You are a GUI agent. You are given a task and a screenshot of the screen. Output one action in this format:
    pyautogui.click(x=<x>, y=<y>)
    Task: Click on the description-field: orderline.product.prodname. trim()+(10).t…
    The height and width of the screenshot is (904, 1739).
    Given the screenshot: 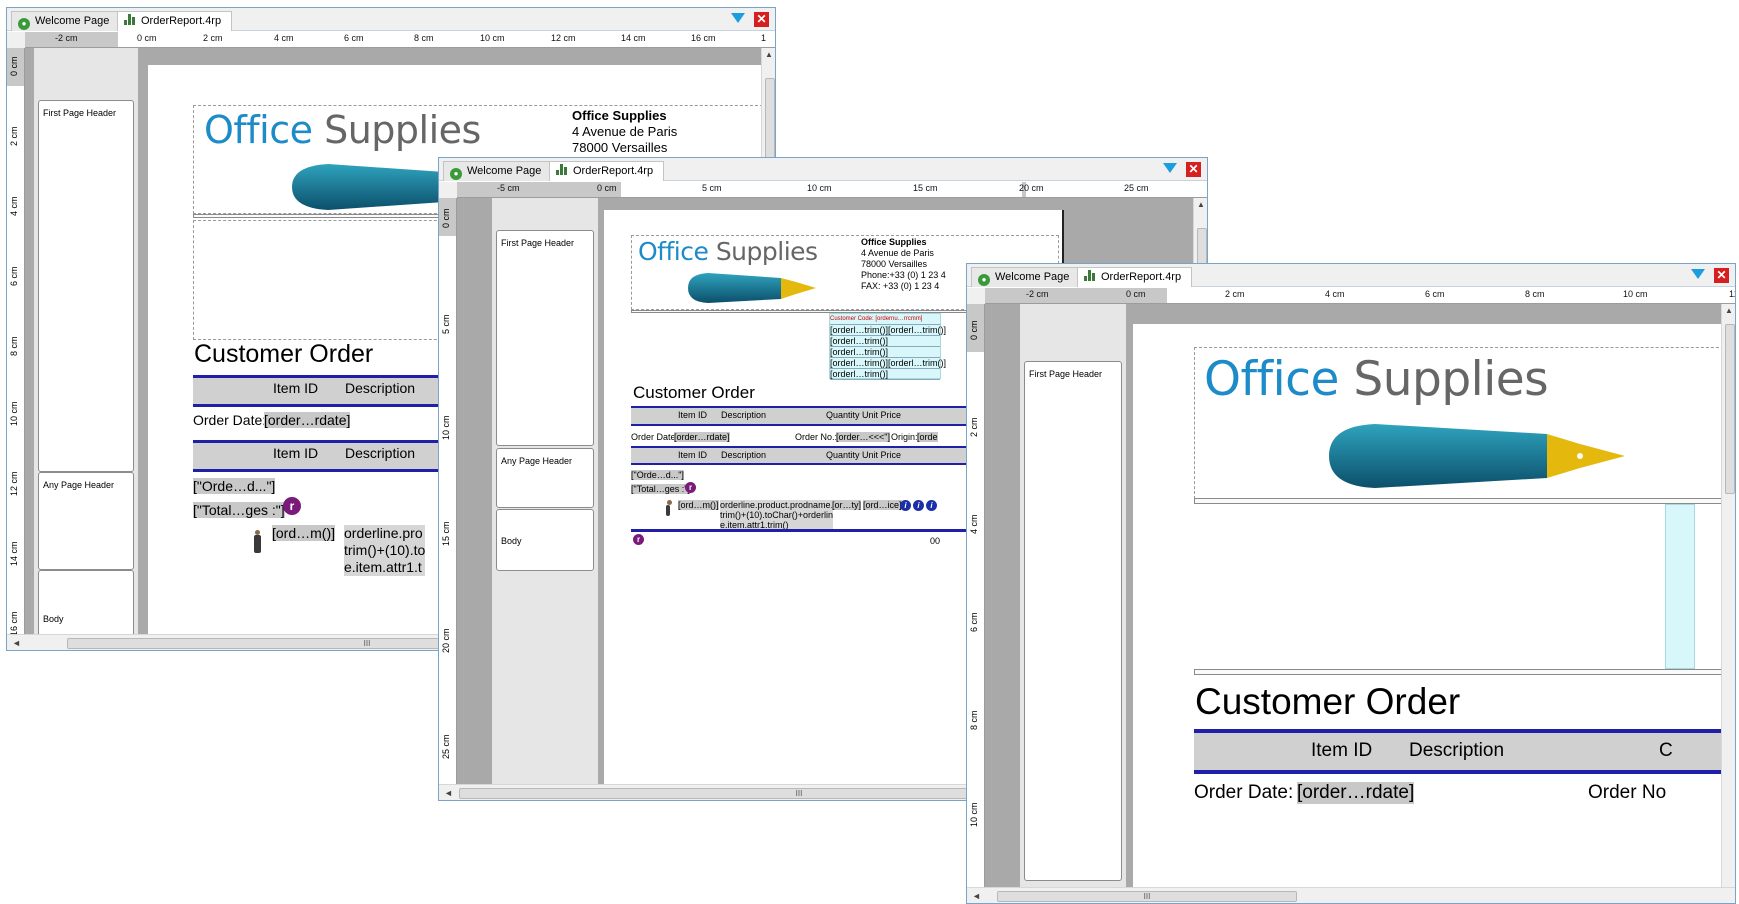 What is the action you would take?
    pyautogui.click(x=777, y=515)
    